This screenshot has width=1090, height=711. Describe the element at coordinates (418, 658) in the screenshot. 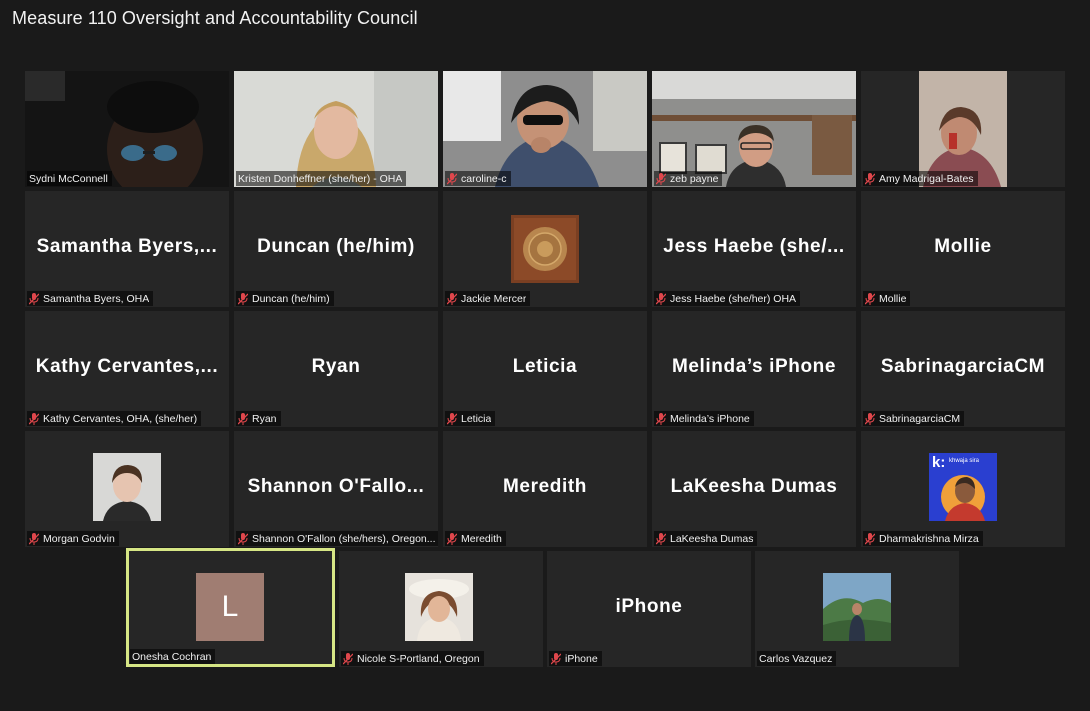

I see `participant-name: Nicole S-Portland, Oregon` at that location.